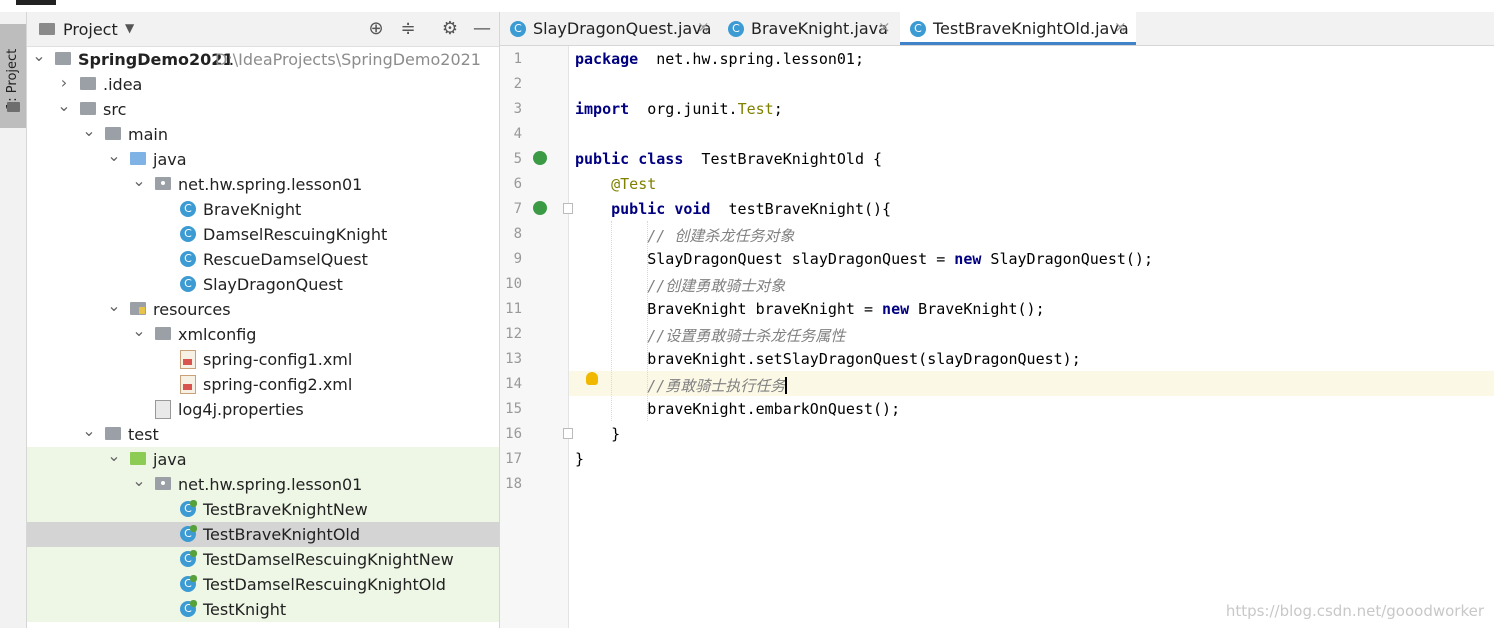 The height and width of the screenshot is (628, 1494). What do you see at coordinates (517, 109) in the screenshot?
I see `line-number: 3` at bounding box center [517, 109].